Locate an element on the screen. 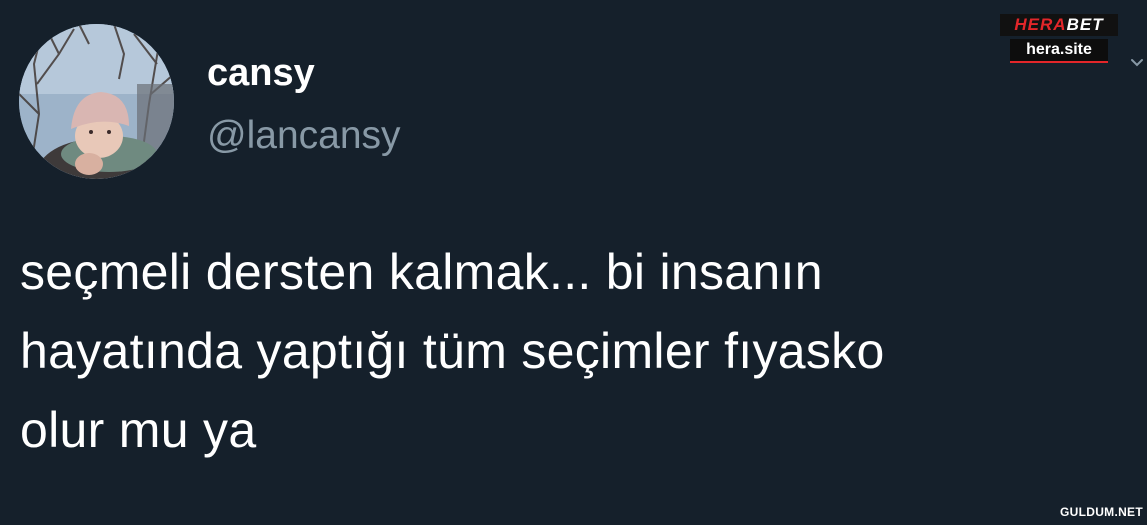  watermark-logo: HERA BET is located at coordinates (1059, 25).